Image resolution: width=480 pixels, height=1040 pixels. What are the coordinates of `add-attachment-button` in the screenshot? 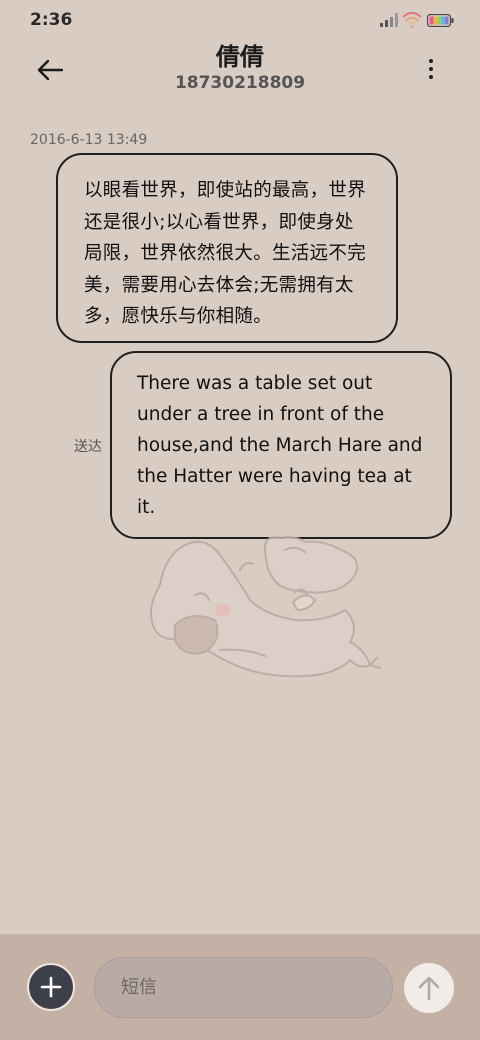 It's located at (51, 987).